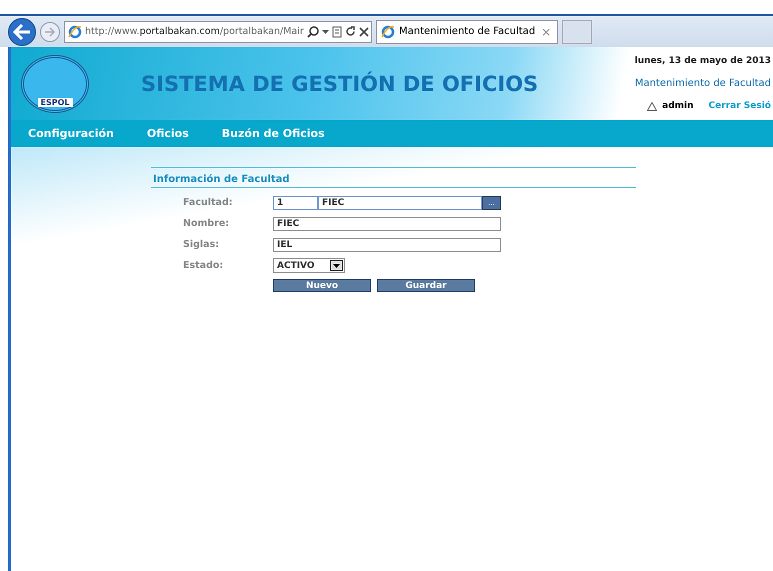 The height and width of the screenshot is (571, 773). Describe the element at coordinates (702, 61) in the screenshot. I see `date-text: lunes, 13 de mayo de 2013` at that location.